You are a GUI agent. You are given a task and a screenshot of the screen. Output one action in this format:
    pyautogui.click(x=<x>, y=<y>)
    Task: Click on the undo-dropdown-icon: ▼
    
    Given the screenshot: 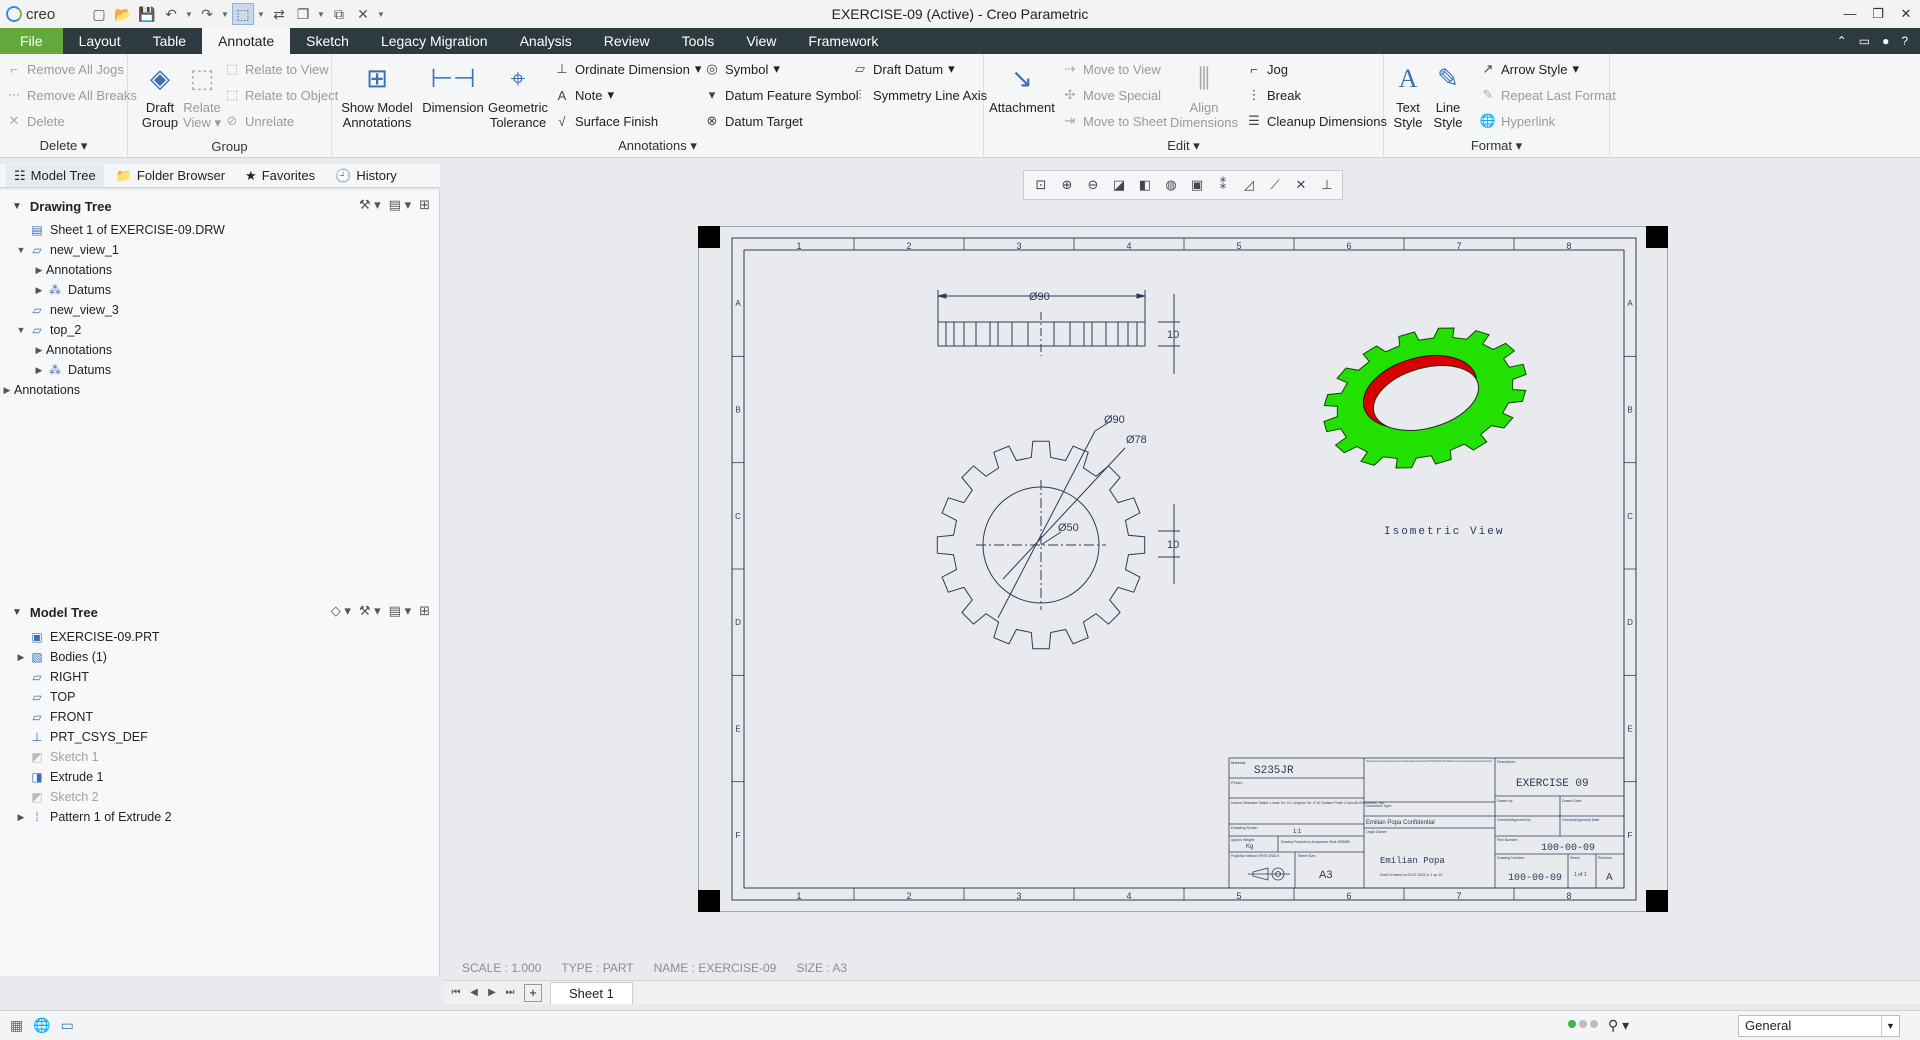 What is the action you would take?
    pyautogui.click(x=189, y=14)
    